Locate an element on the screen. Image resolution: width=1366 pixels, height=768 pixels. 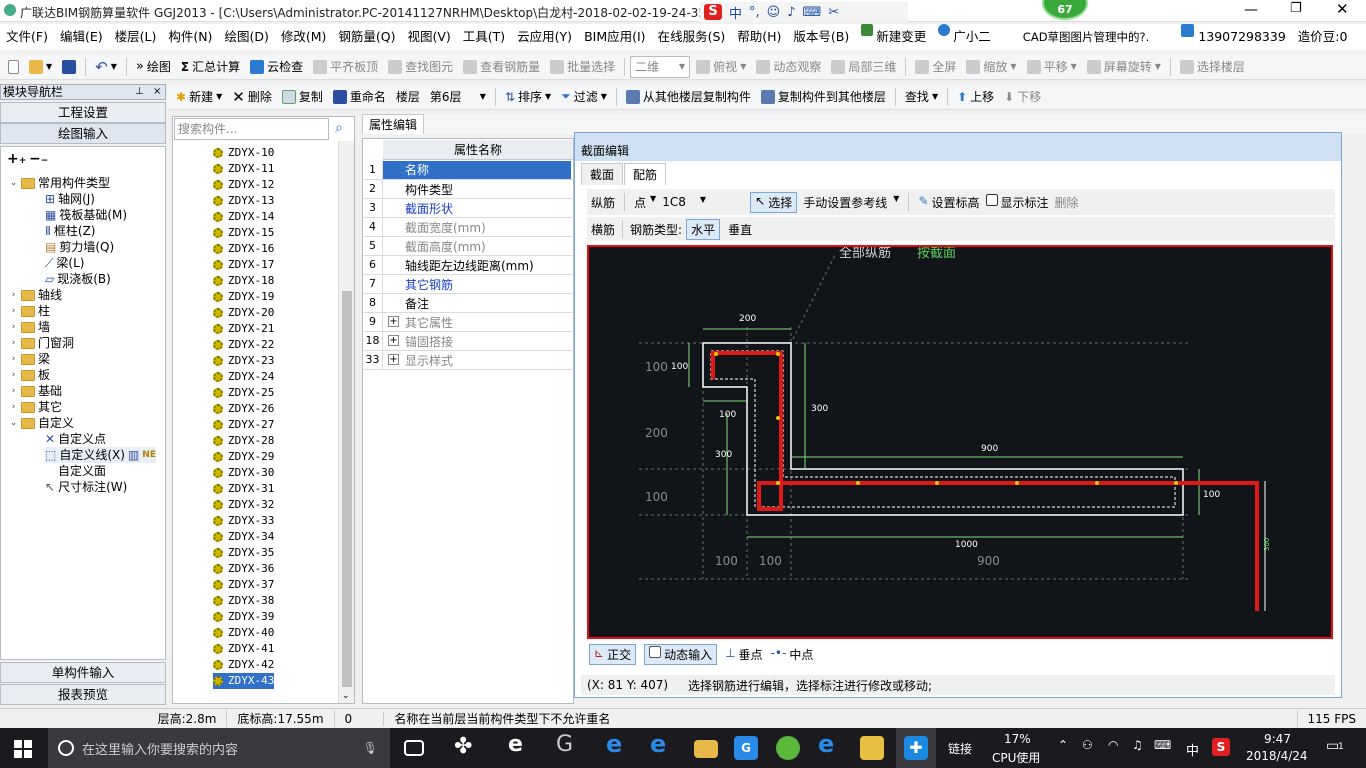
component-item: ZDYX-21 is located at coordinates (243, 329).